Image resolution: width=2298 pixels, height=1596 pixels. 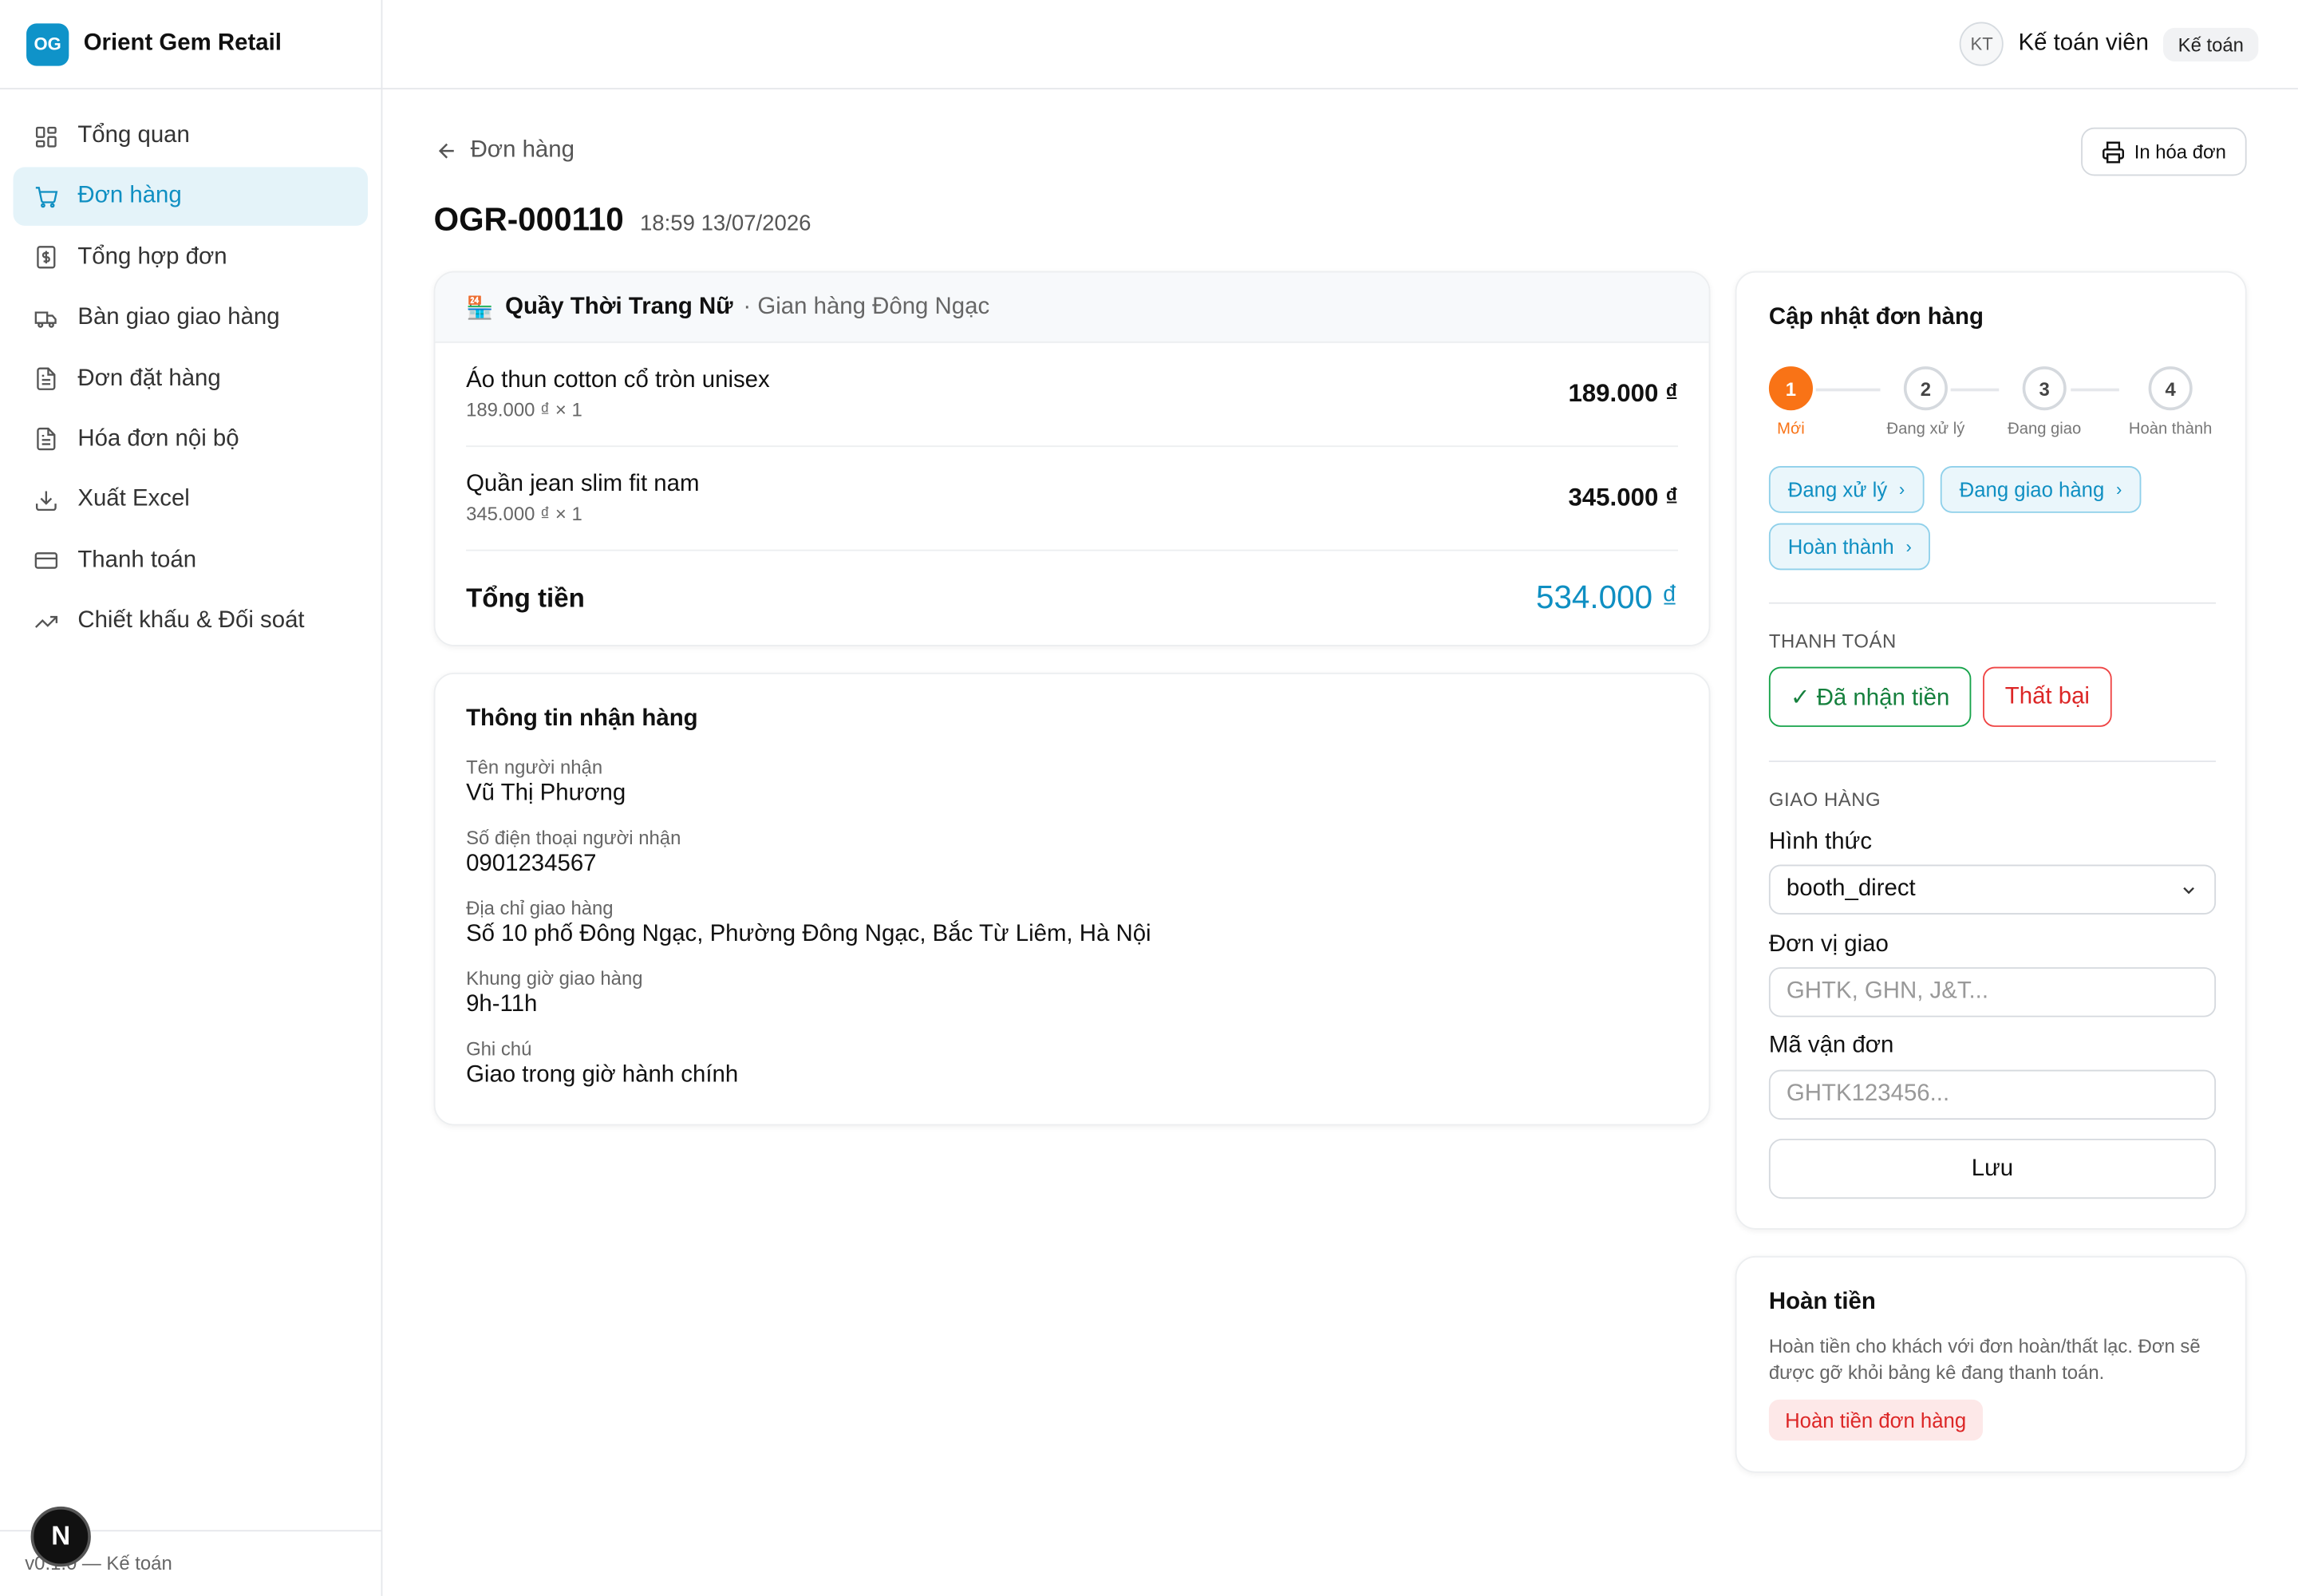 What do you see at coordinates (46, 257) in the screenshot?
I see `dollar-file-icon` at bounding box center [46, 257].